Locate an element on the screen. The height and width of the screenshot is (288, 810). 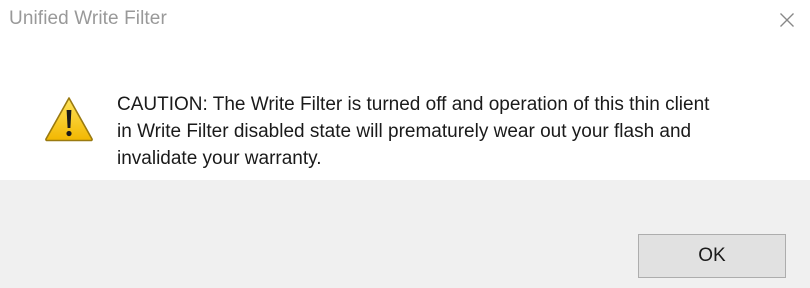
dialog-title: Unified Write Filter is located at coordinates (88, 18).